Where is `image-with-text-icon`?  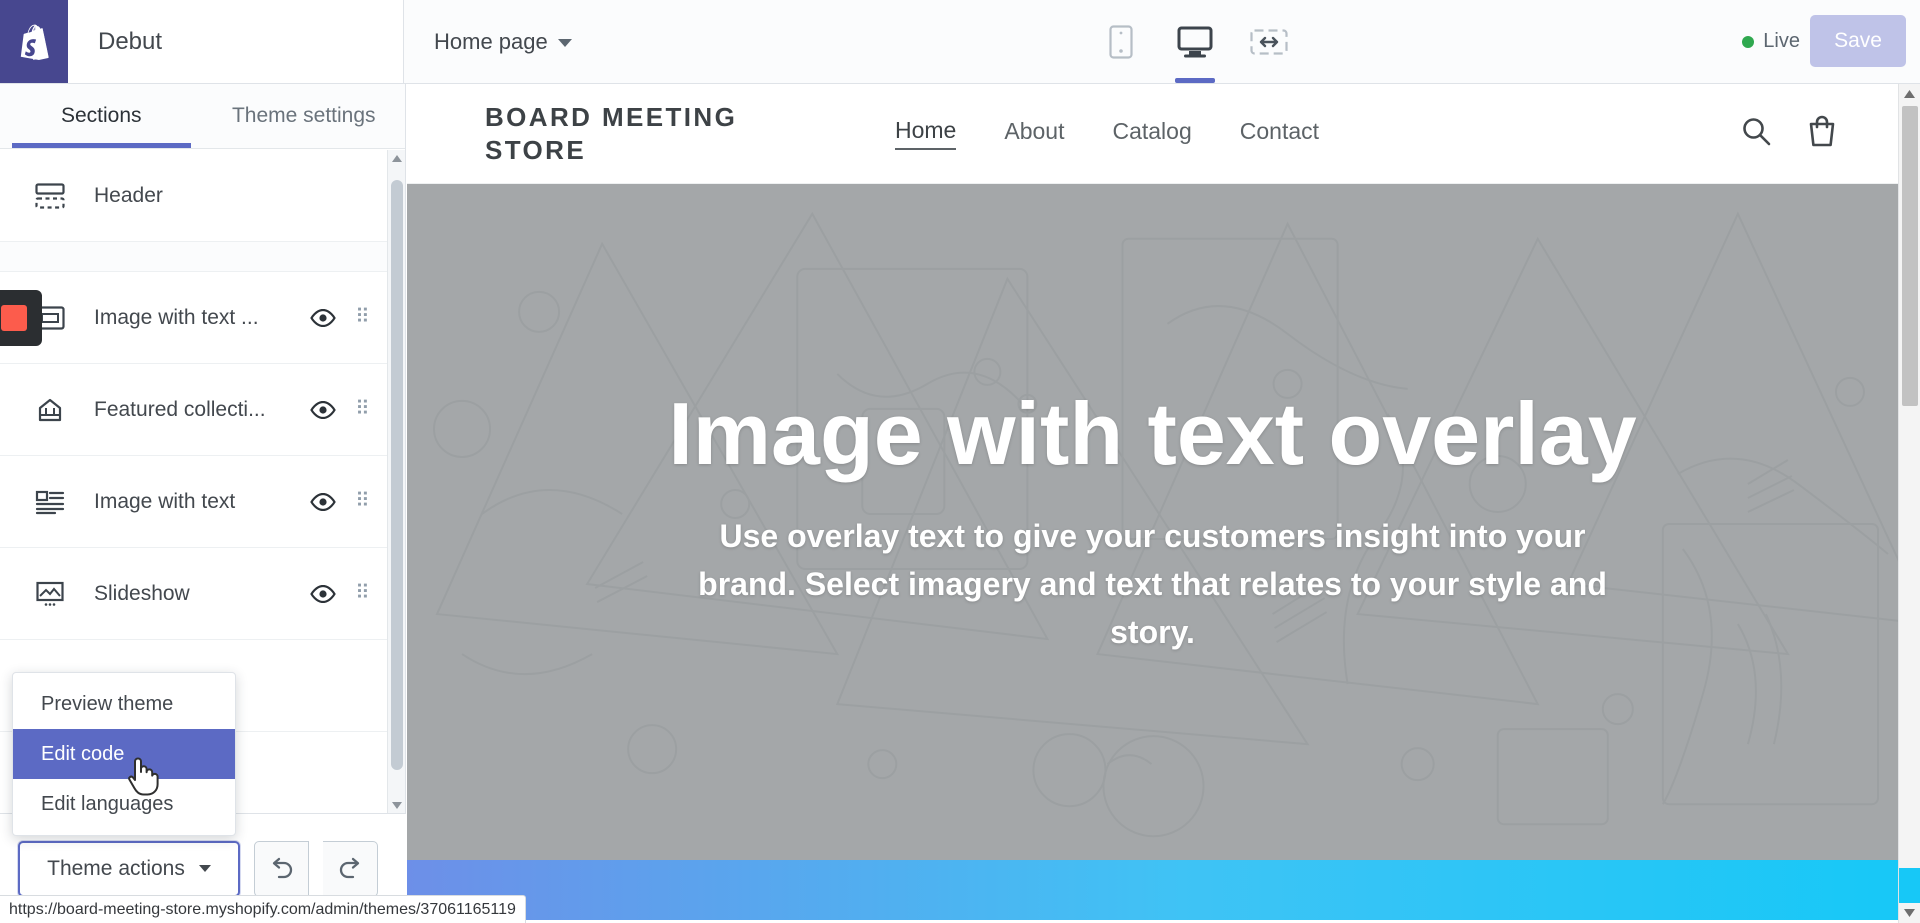 image-with-text-icon is located at coordinates (50, 502).